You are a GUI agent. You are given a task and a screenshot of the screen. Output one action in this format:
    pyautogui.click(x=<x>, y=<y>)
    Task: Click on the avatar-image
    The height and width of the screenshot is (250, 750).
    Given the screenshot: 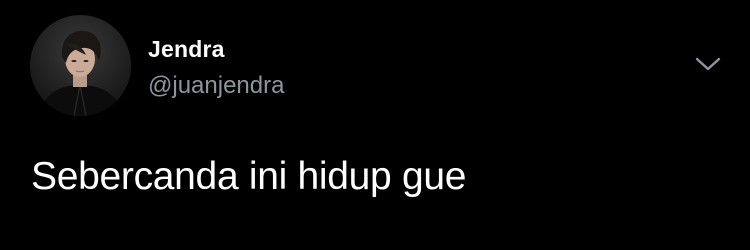 What is the action you would take?
    pyautogui.click(x=80, y=65)
    